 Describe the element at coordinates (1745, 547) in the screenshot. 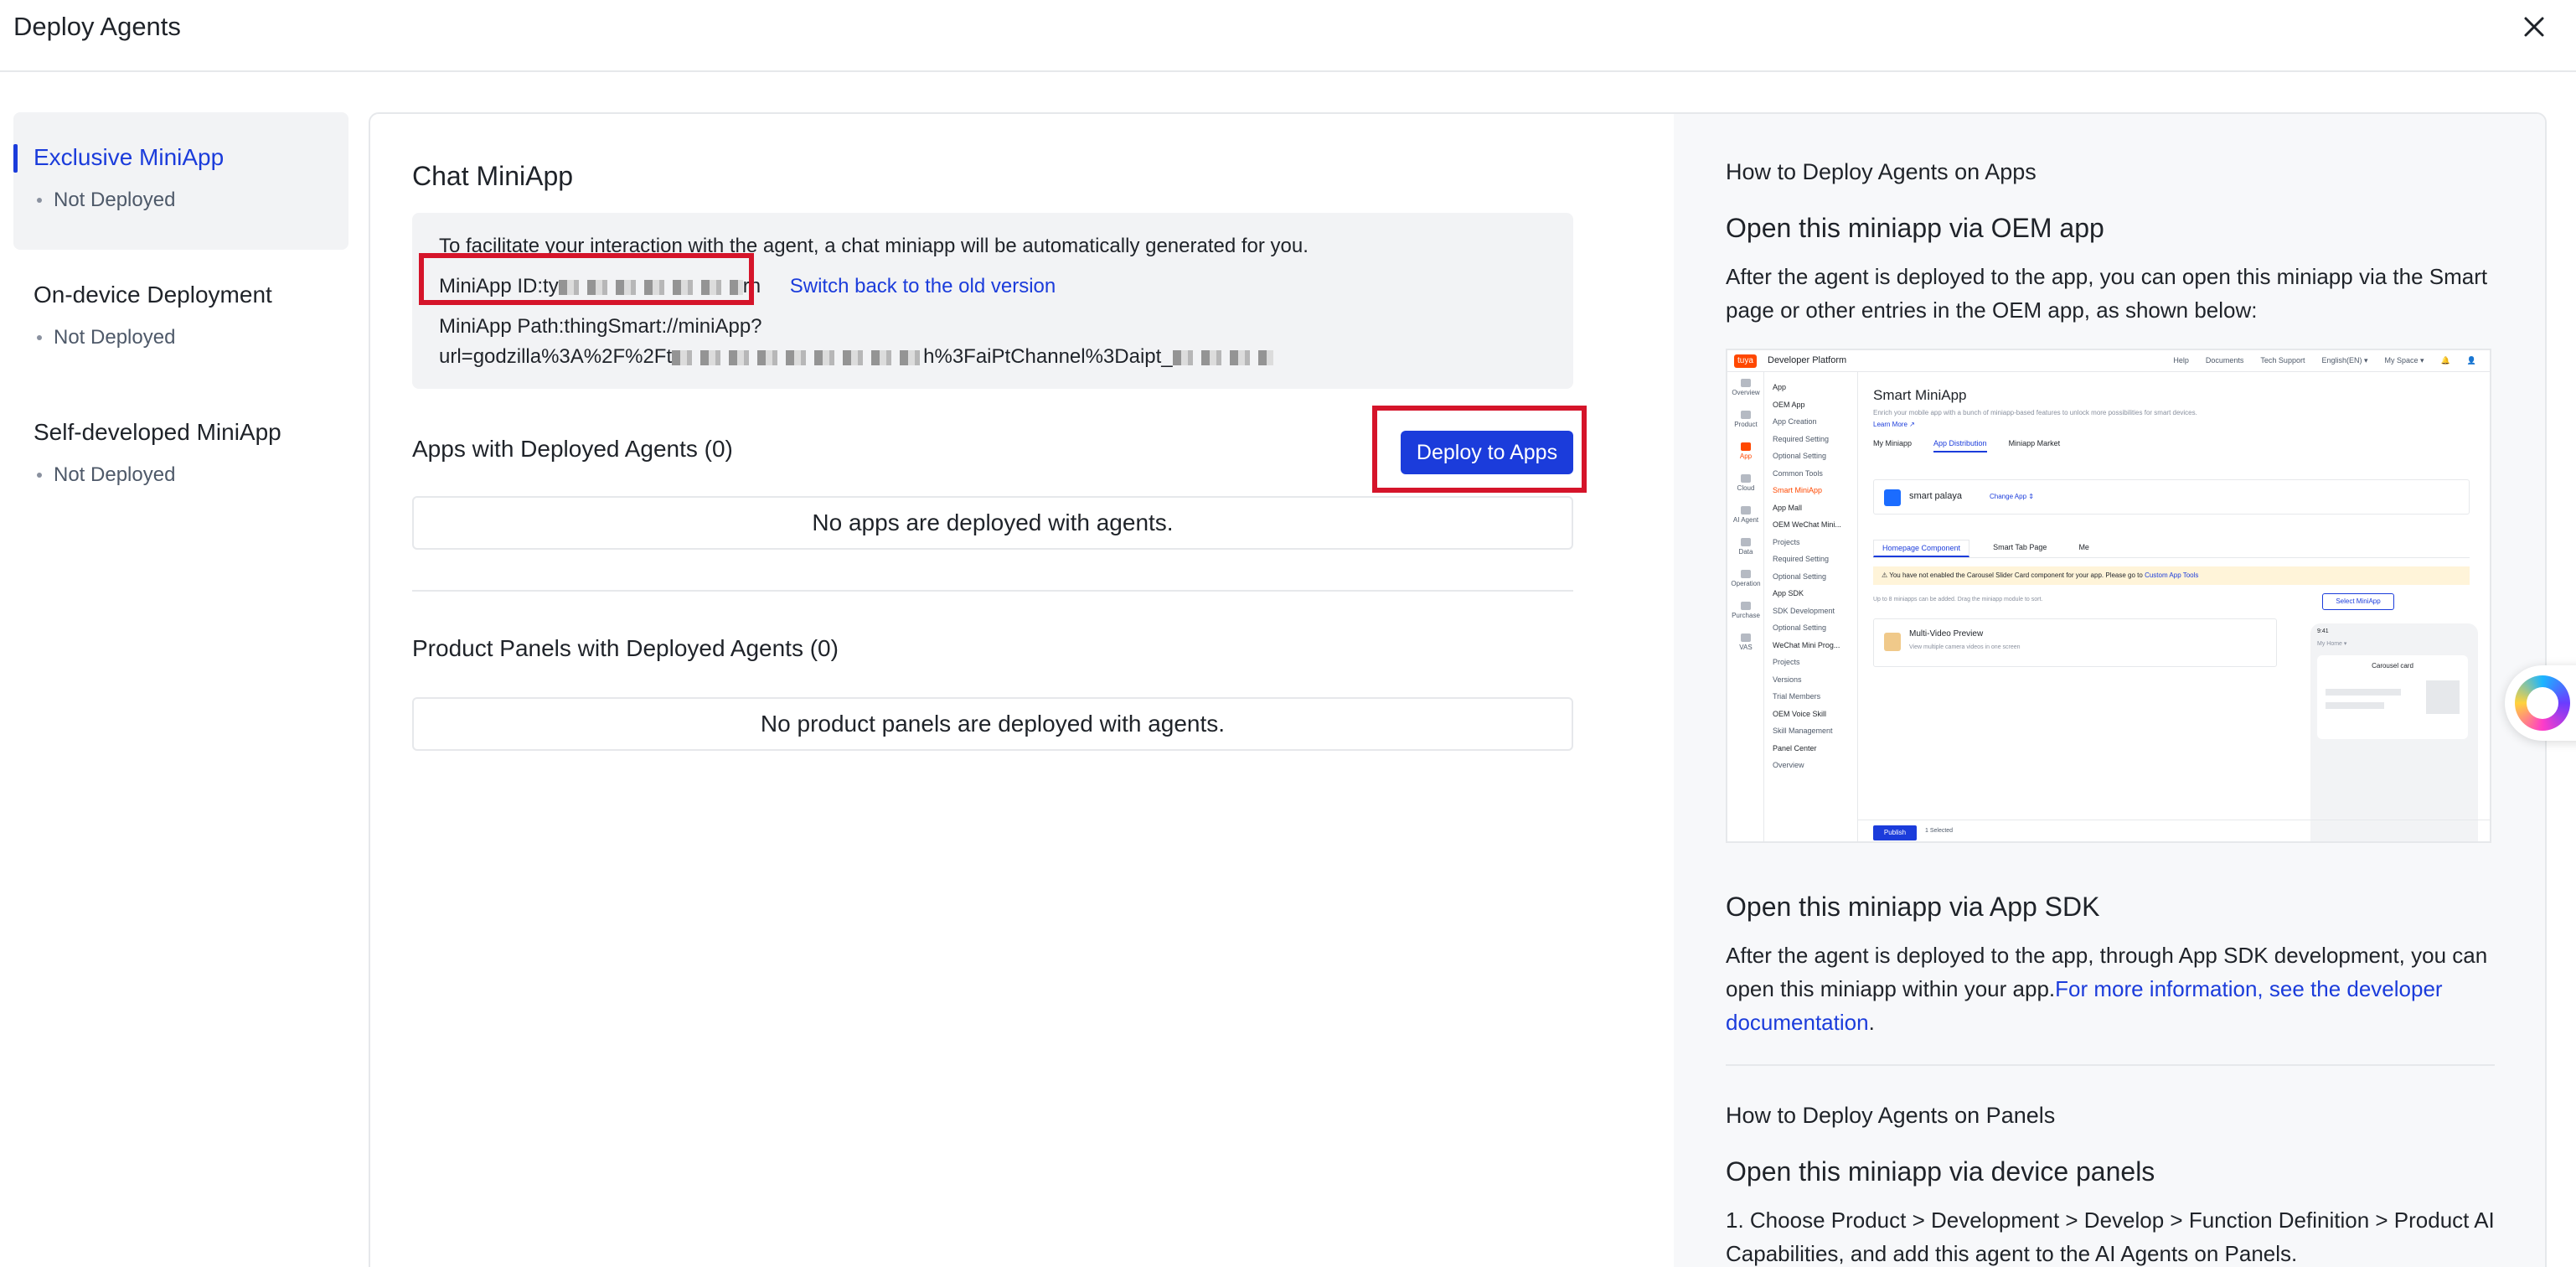

I see `mini-rail-item: Data` at that location.